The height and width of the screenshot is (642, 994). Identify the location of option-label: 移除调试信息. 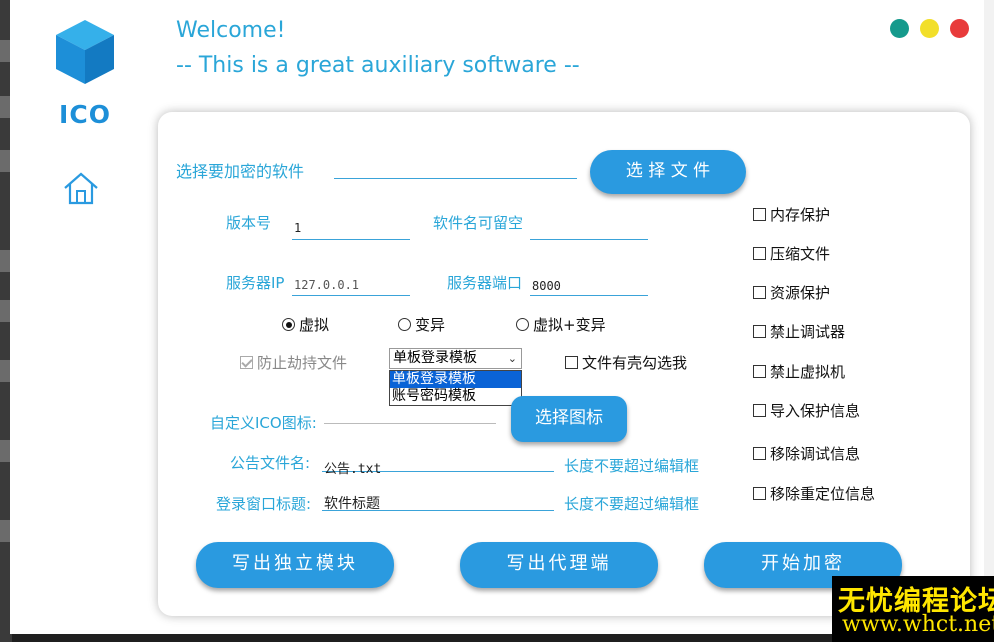
(815, 454).